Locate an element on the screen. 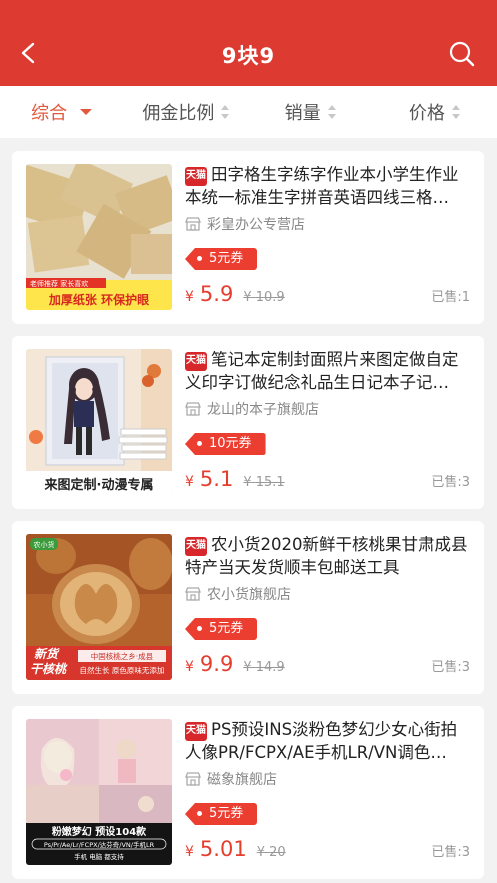 The width and height of the screenshot is (497, 883). product-image: 来图定制·动漫专属 is located at coordinates (99, 422).